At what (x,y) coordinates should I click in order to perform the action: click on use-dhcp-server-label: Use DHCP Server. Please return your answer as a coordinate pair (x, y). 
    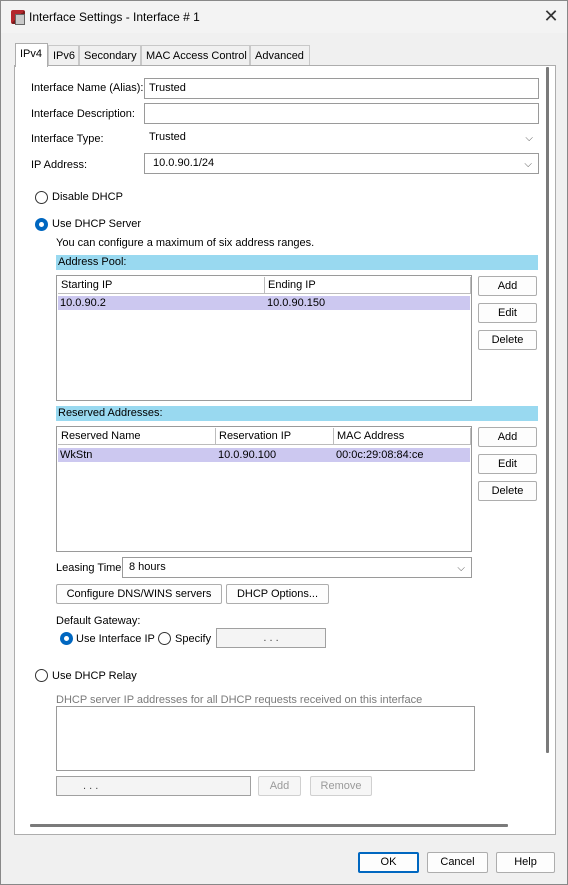
    Looking at the image, I should click on (97, 224).